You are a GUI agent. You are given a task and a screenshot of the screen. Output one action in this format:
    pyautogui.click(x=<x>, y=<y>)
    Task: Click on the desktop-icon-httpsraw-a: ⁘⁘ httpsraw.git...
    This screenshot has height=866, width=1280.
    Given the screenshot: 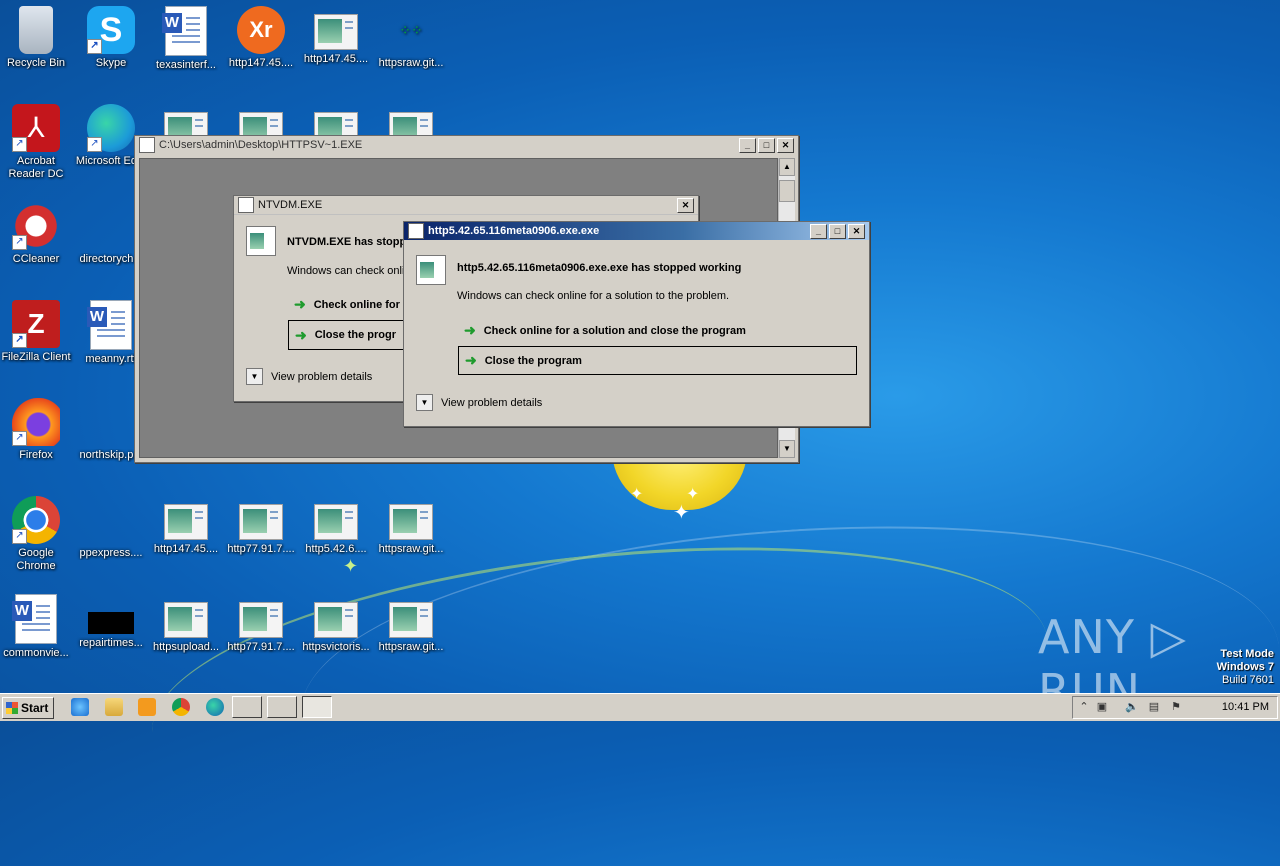 What is the action you would take?
    pyautogui.click(x=411, y=38)
    